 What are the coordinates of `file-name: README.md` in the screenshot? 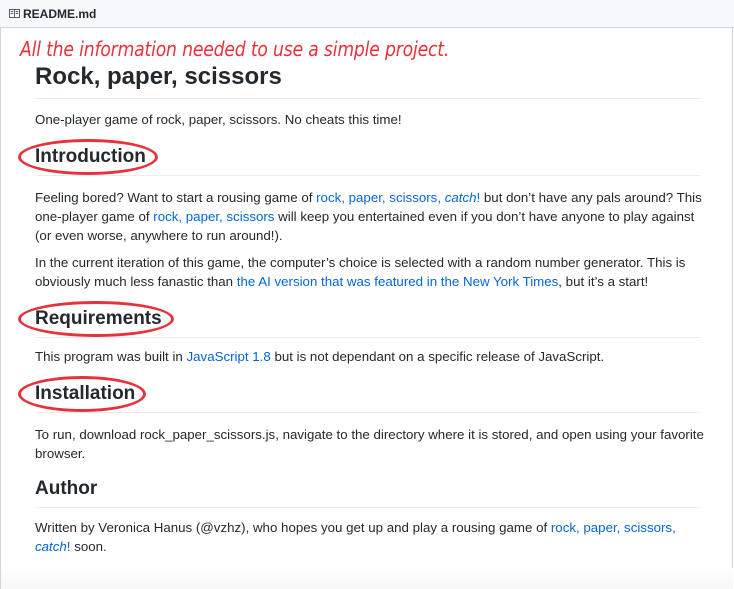 It's located at (59, 14).